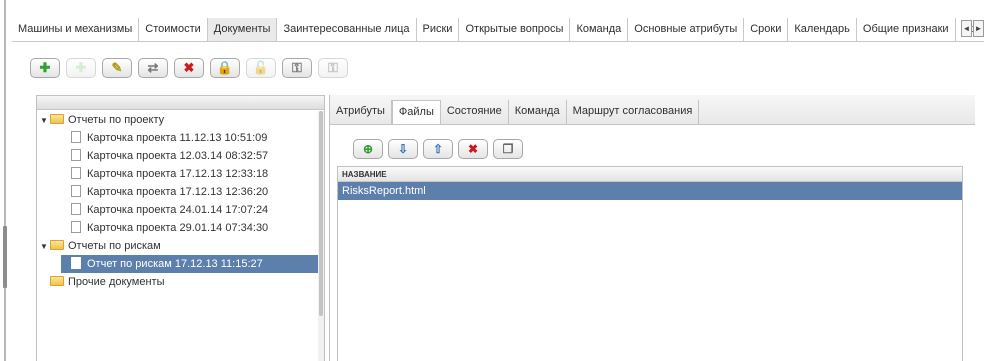 This screenshot has height=361, width=984. Describe the element at coordinates (178, 210) in the screenshot. I see `tree-item-label: Карточка проекта 24.01.14 17:07:24` at that location.